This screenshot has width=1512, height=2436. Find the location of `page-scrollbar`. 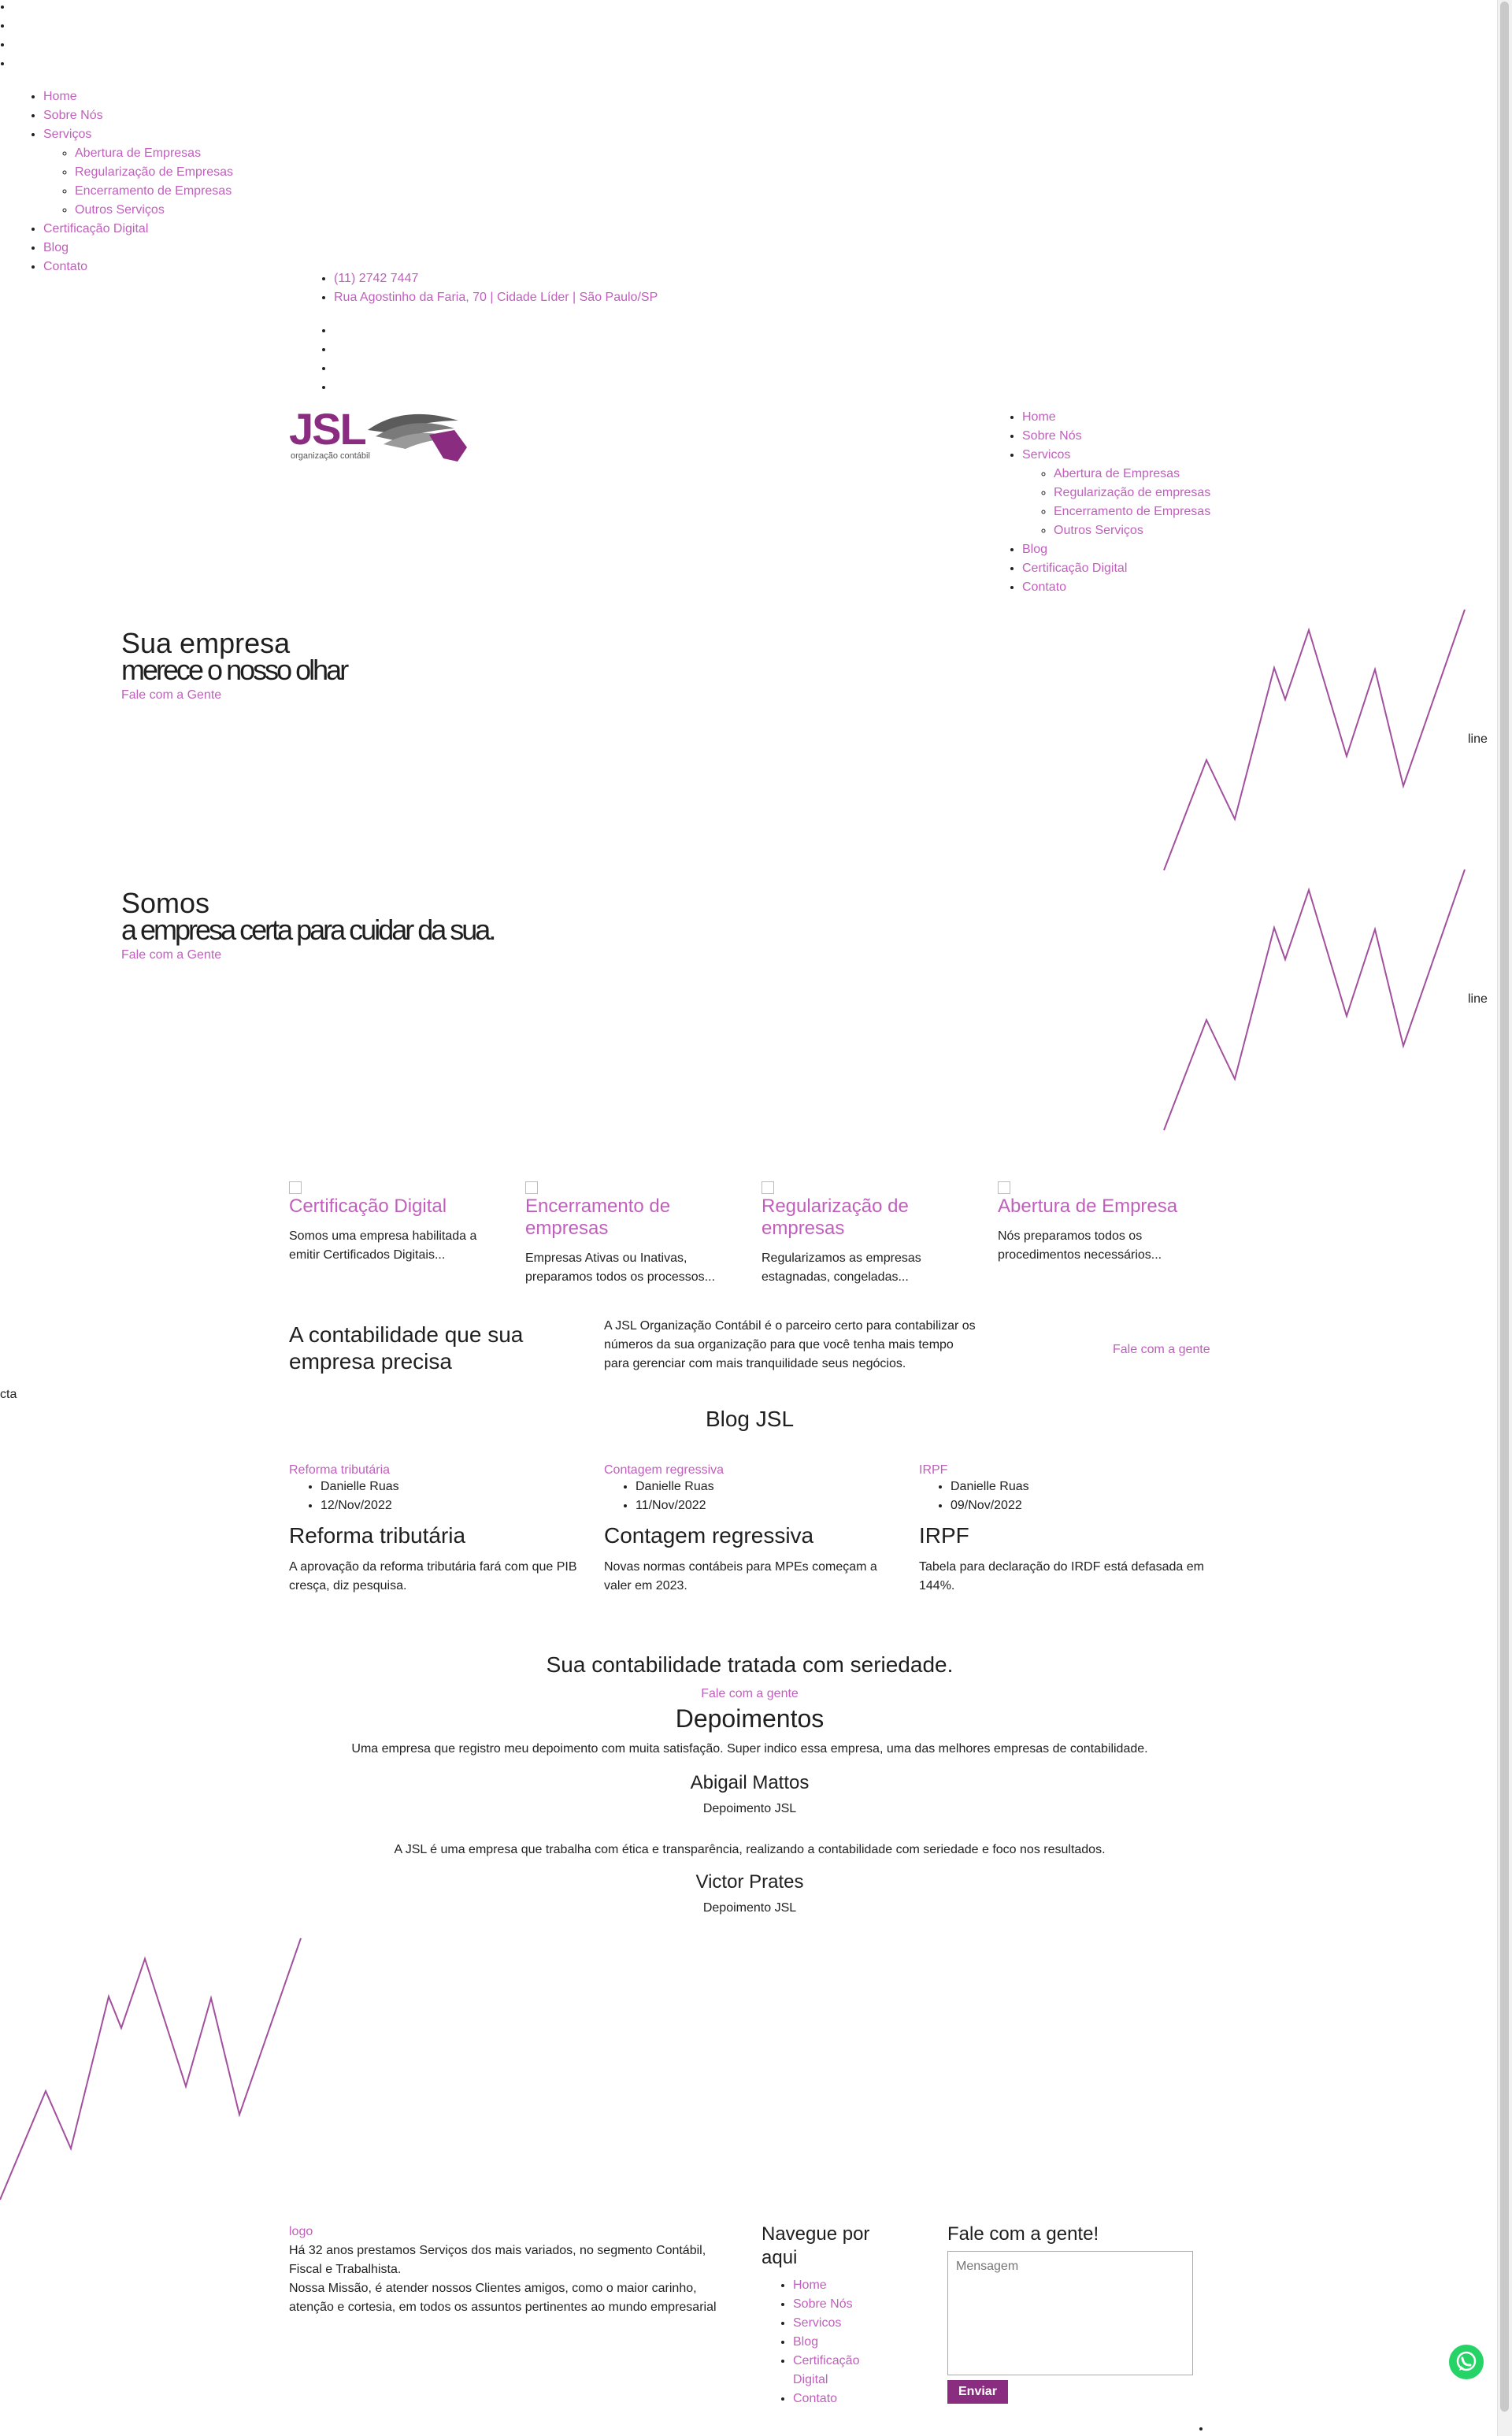

page-scrollbar is located at coordinates (1504, 1218).